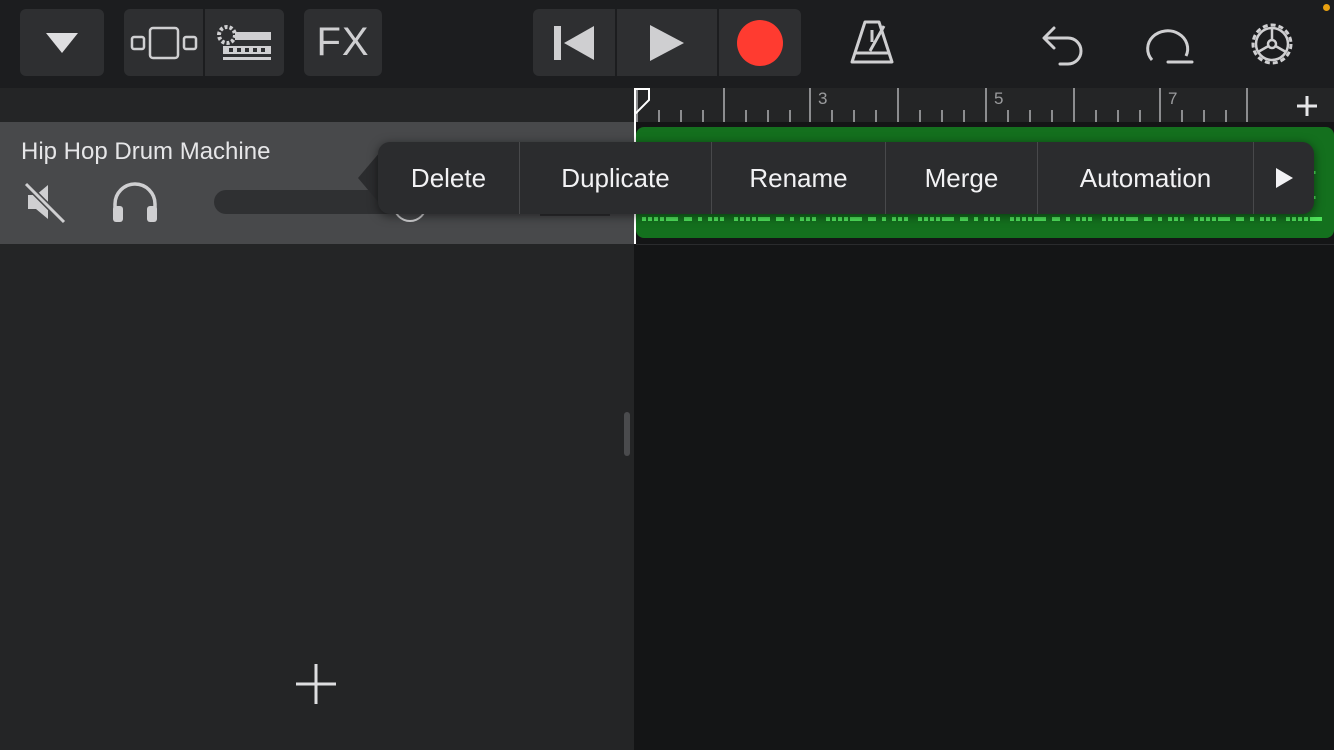 The image size is (1334, 750). What do you see at coordinates (999, 98) in the screenshot?
I see `ruler-label: 5` at bounding box center [999, 98].